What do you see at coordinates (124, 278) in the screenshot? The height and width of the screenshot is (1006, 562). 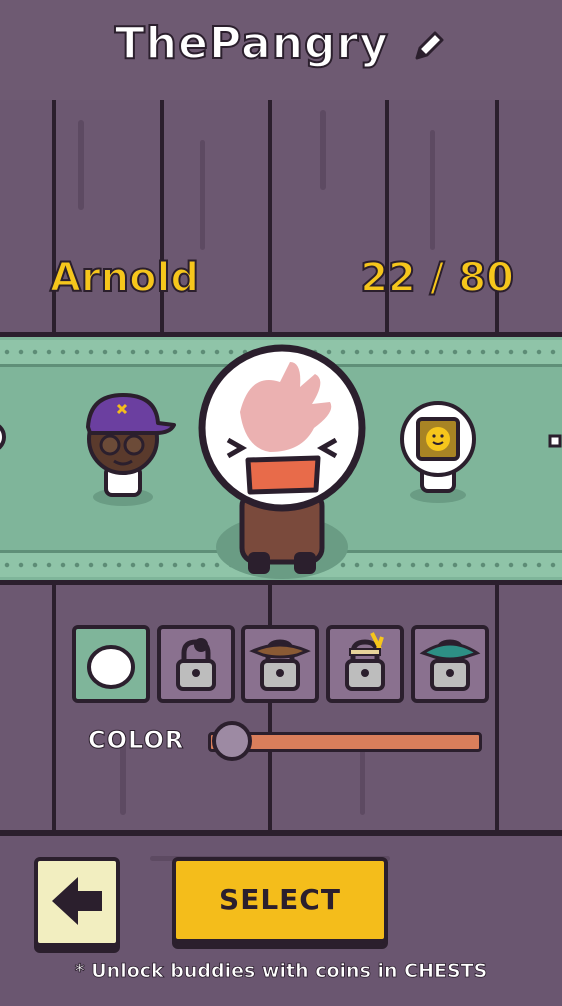 I see `character-name: Arnold` at bounding box center [124, 278].